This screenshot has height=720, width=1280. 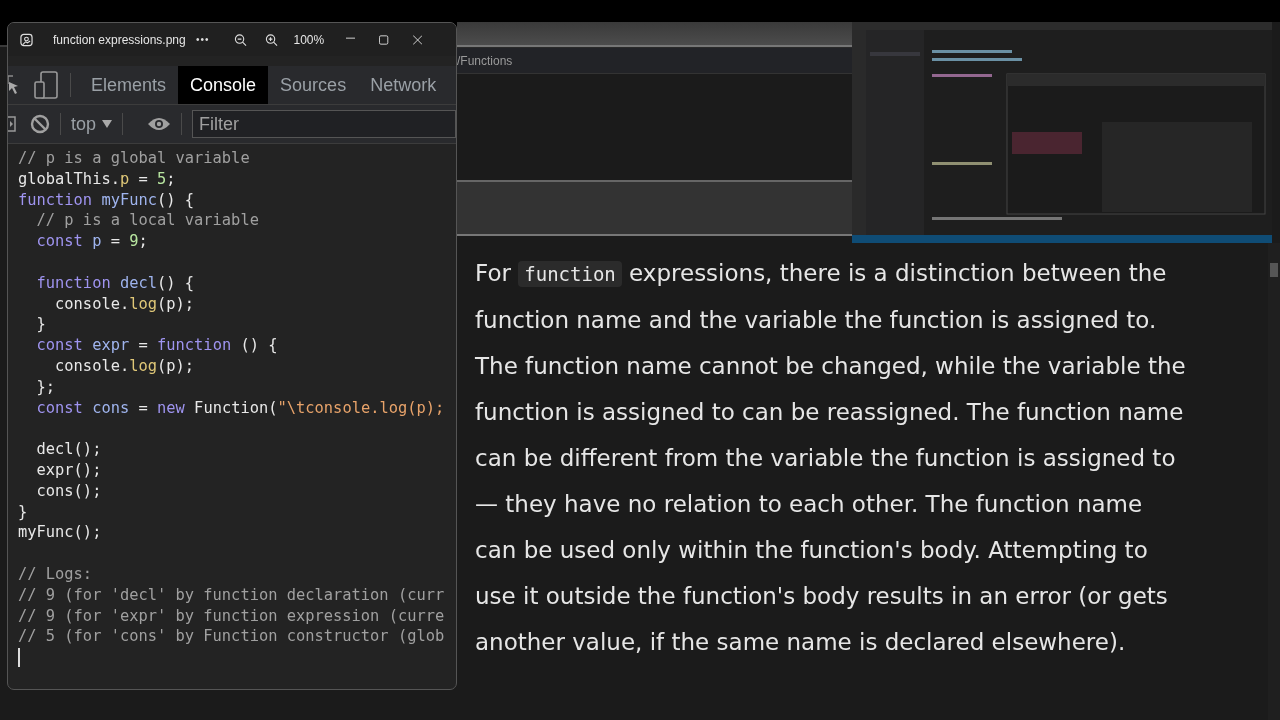 I want to click on more-button: •••, so click(x=203, y=39).